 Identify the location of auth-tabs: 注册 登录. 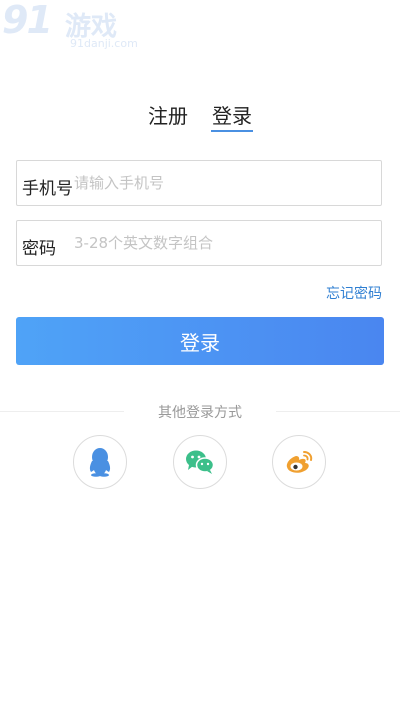
(200, 118).